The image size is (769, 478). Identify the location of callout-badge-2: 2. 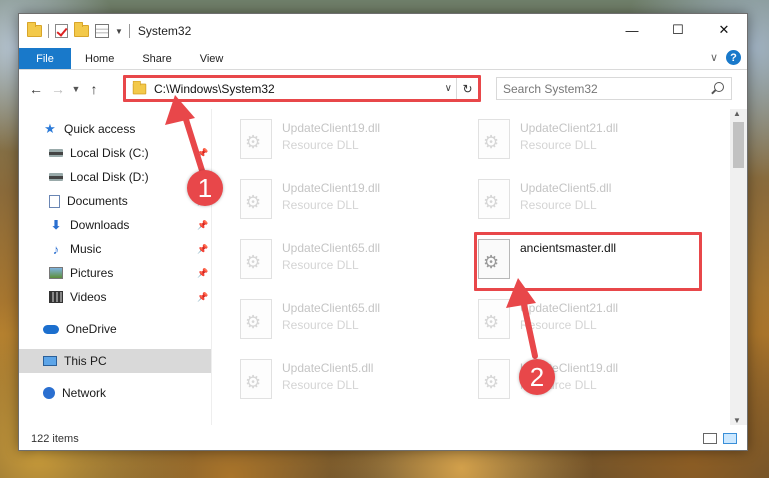
(537, 377).